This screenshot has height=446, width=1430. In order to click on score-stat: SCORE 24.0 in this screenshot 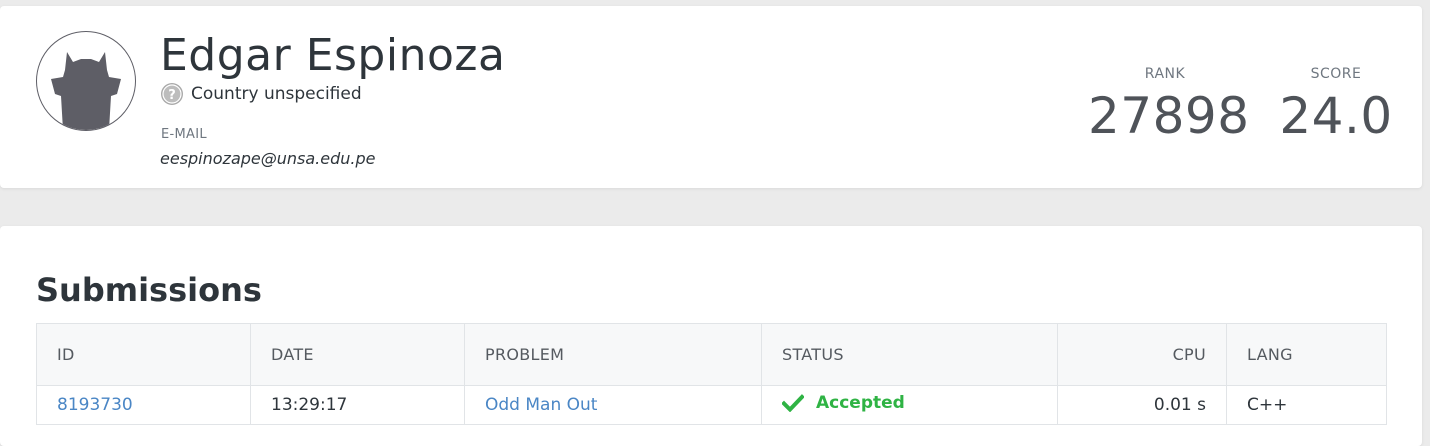, I will do `click(1336, 105)`.